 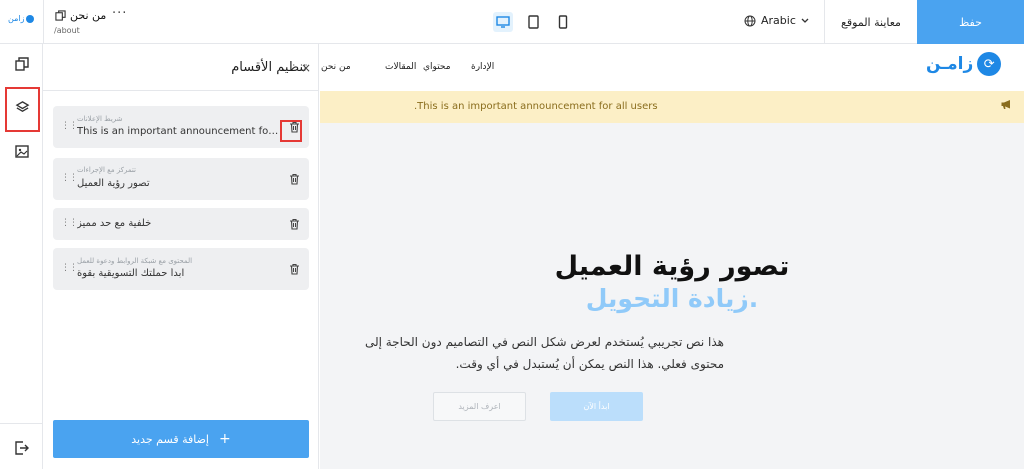 I want to click on exit-icon, so click(x=22, y=448).